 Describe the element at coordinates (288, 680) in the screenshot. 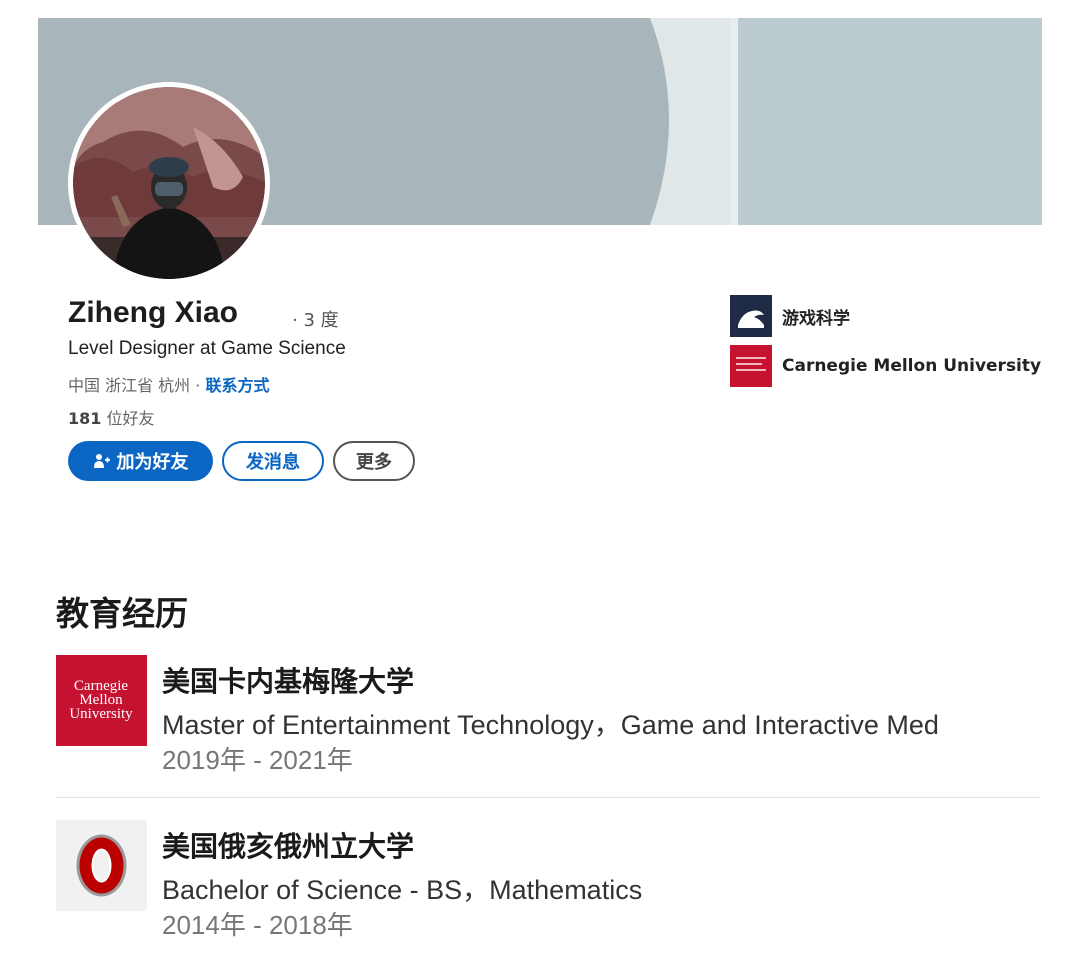

I see `education-school: 美国卡内基梅隆大学` at that location.